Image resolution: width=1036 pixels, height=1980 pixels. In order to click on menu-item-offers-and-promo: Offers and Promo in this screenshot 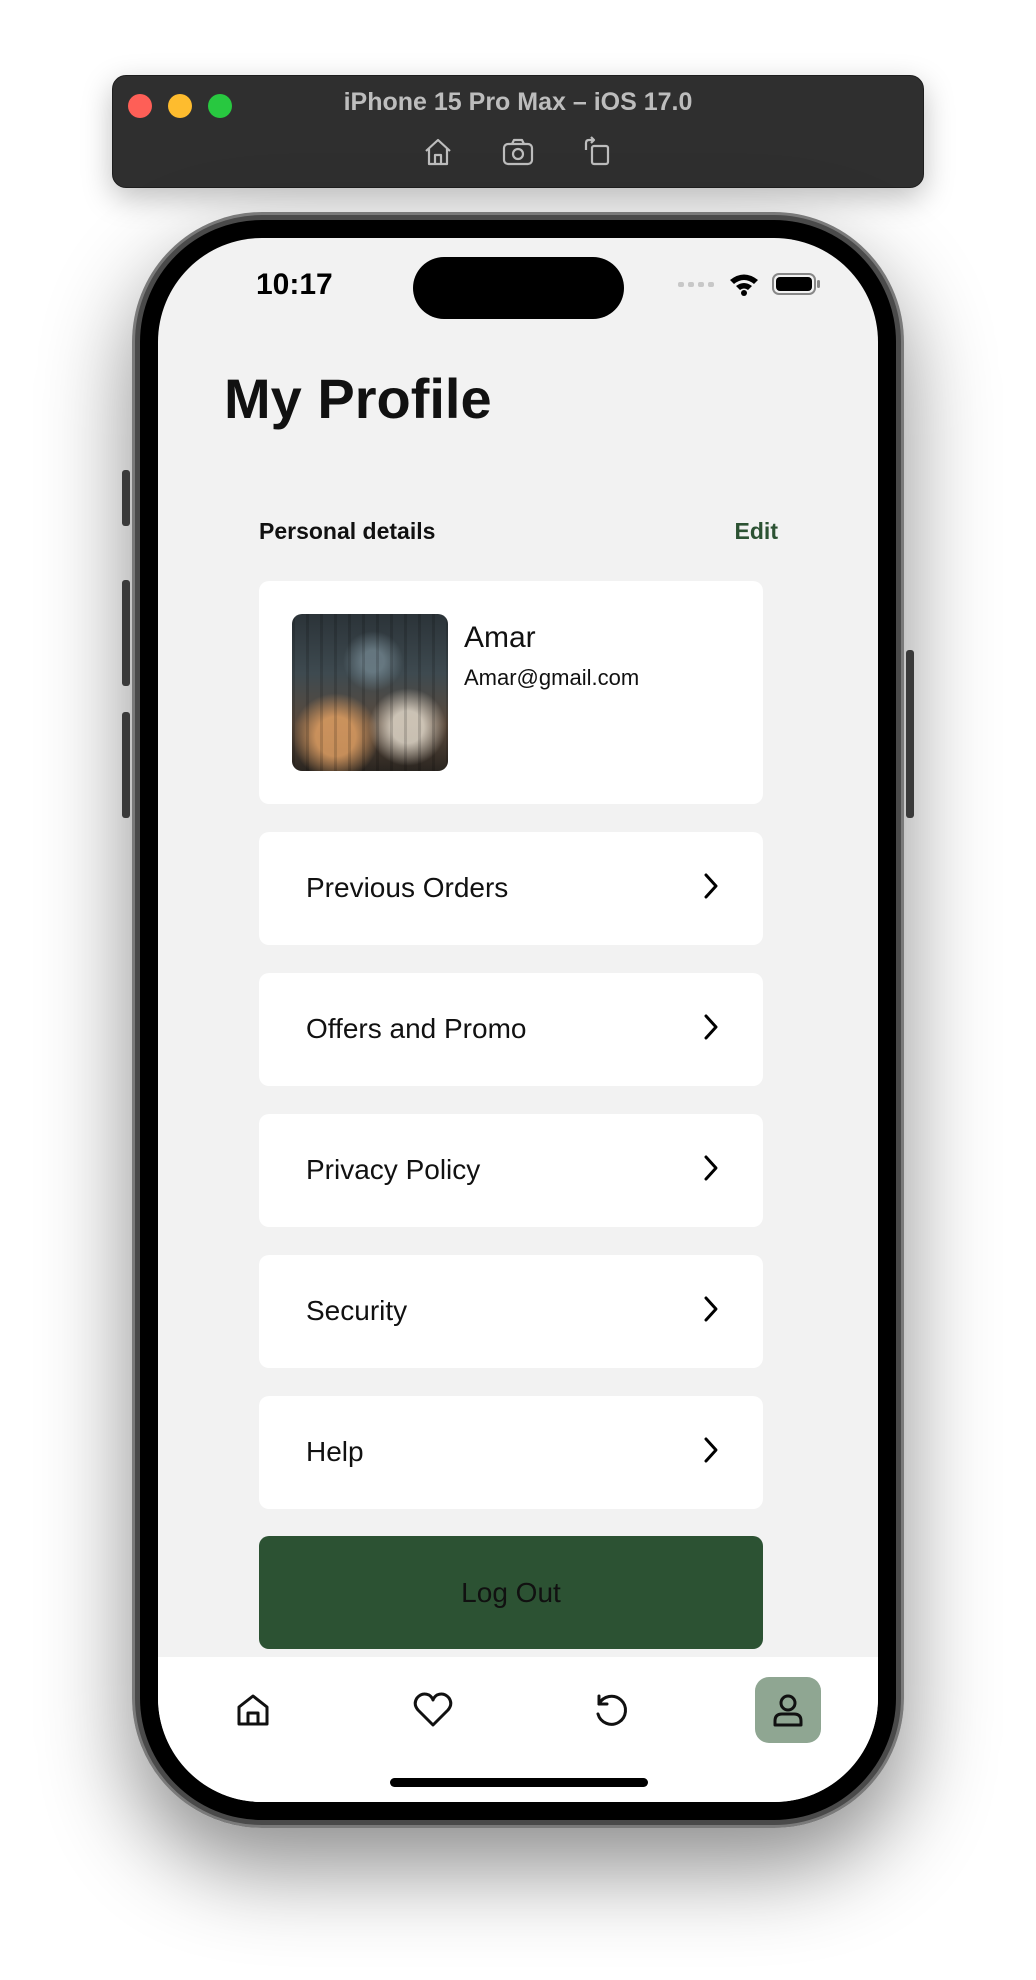, I will do `click(511, 1029)`.